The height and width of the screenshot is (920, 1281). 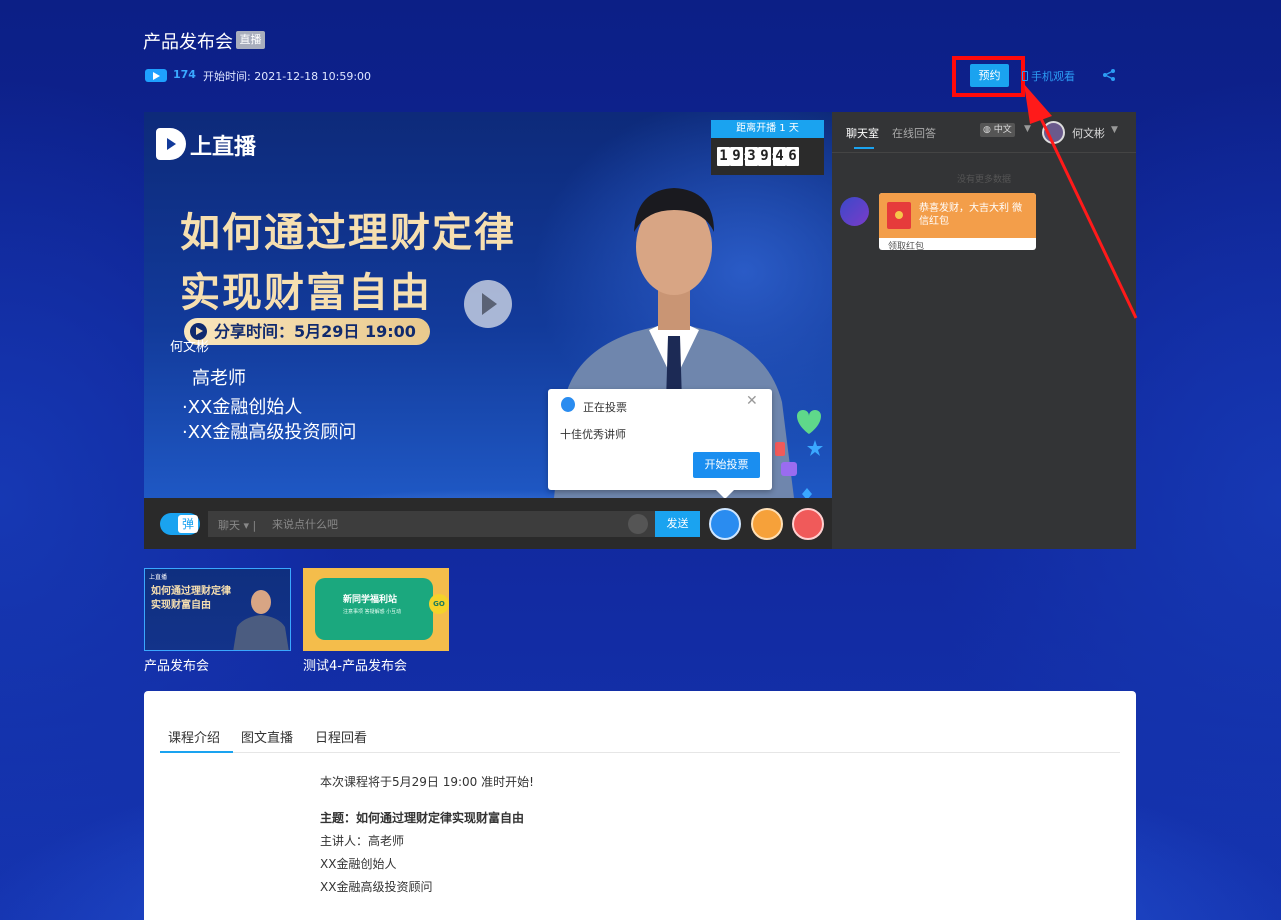 I want to click on tab-text-live: 图文直播, so click(x=267, y=736).